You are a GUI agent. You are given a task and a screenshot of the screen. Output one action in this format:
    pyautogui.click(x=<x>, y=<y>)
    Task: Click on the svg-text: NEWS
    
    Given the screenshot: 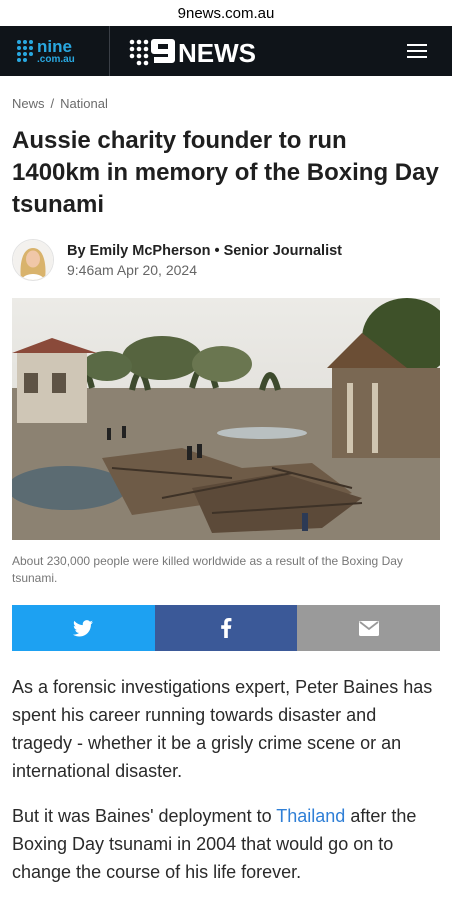 What is the action you would take?
    pyautogui.click(x=217, y=52)
    